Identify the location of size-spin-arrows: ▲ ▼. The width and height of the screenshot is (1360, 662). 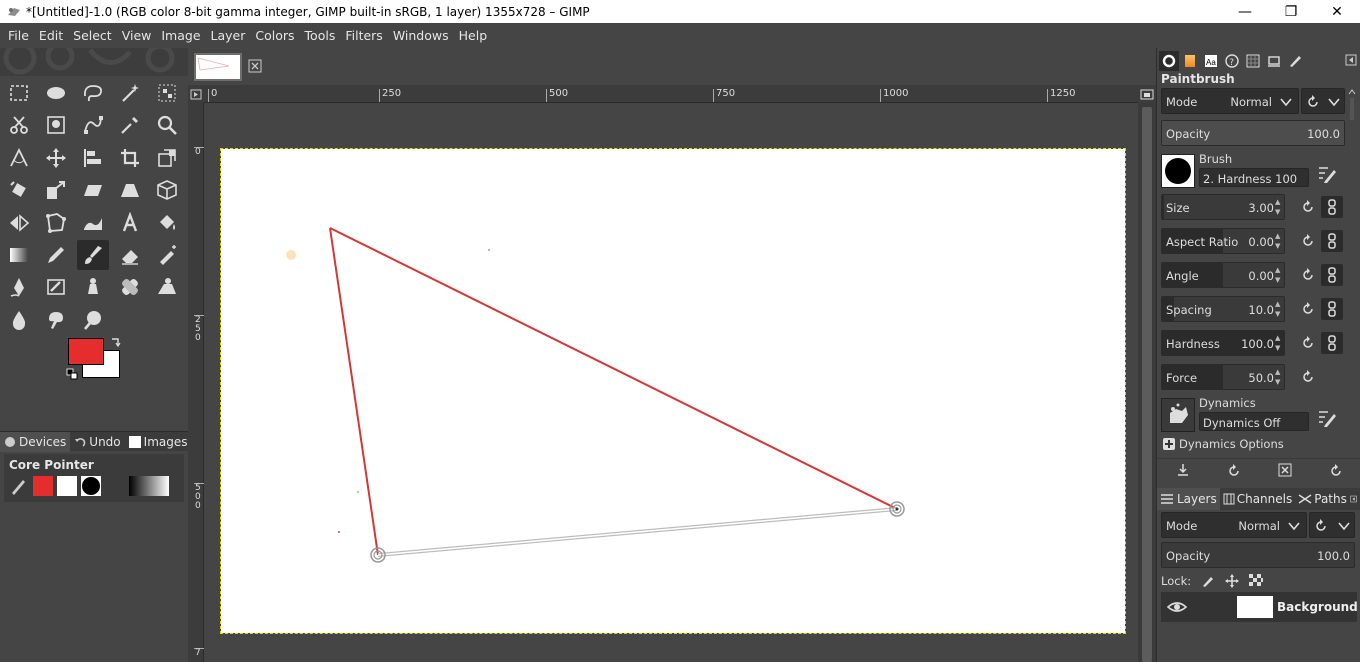
(1279, 207).